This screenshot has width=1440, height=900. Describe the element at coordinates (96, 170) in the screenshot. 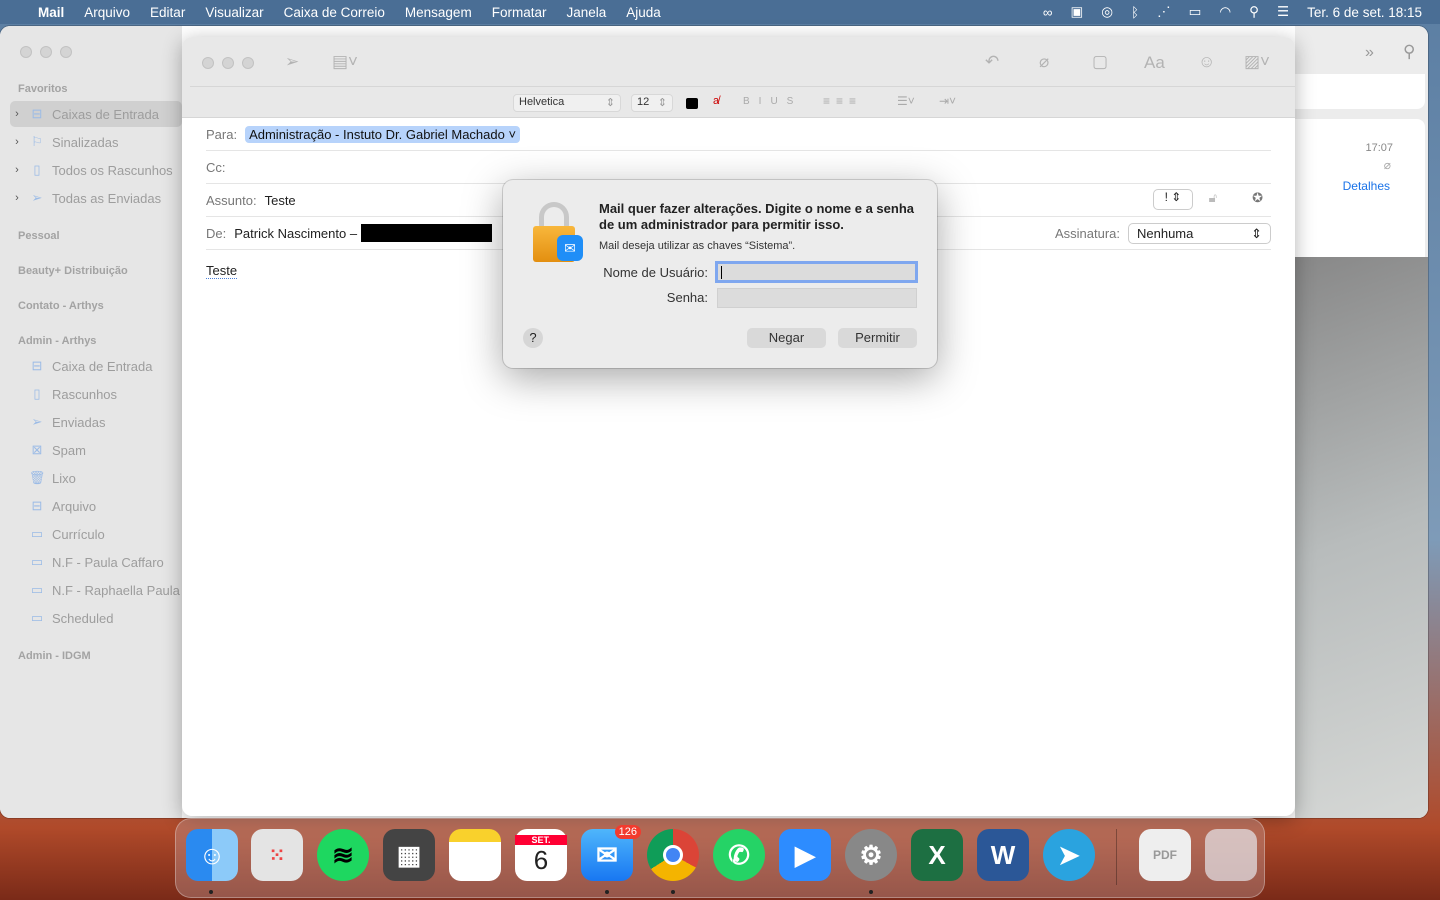

I see `sidebar-item-drafts: › ▯ Todos os Rascunhos` at that location.